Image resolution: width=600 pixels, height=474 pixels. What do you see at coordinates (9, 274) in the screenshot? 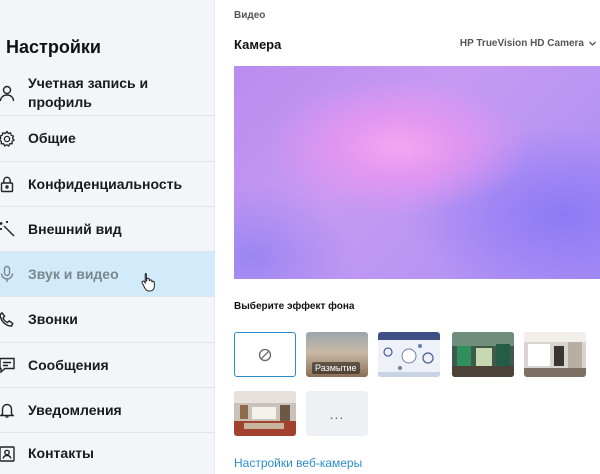
I see `microphone-icon` at bounding box center [9, 274].